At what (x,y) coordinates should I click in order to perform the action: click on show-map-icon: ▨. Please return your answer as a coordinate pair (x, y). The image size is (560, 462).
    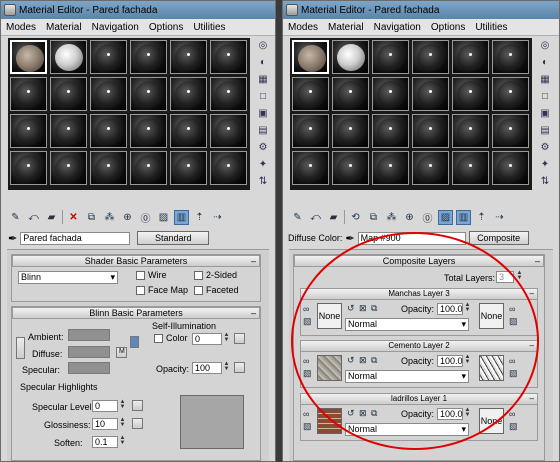
    Looking at the image, I should click on (445, 217).